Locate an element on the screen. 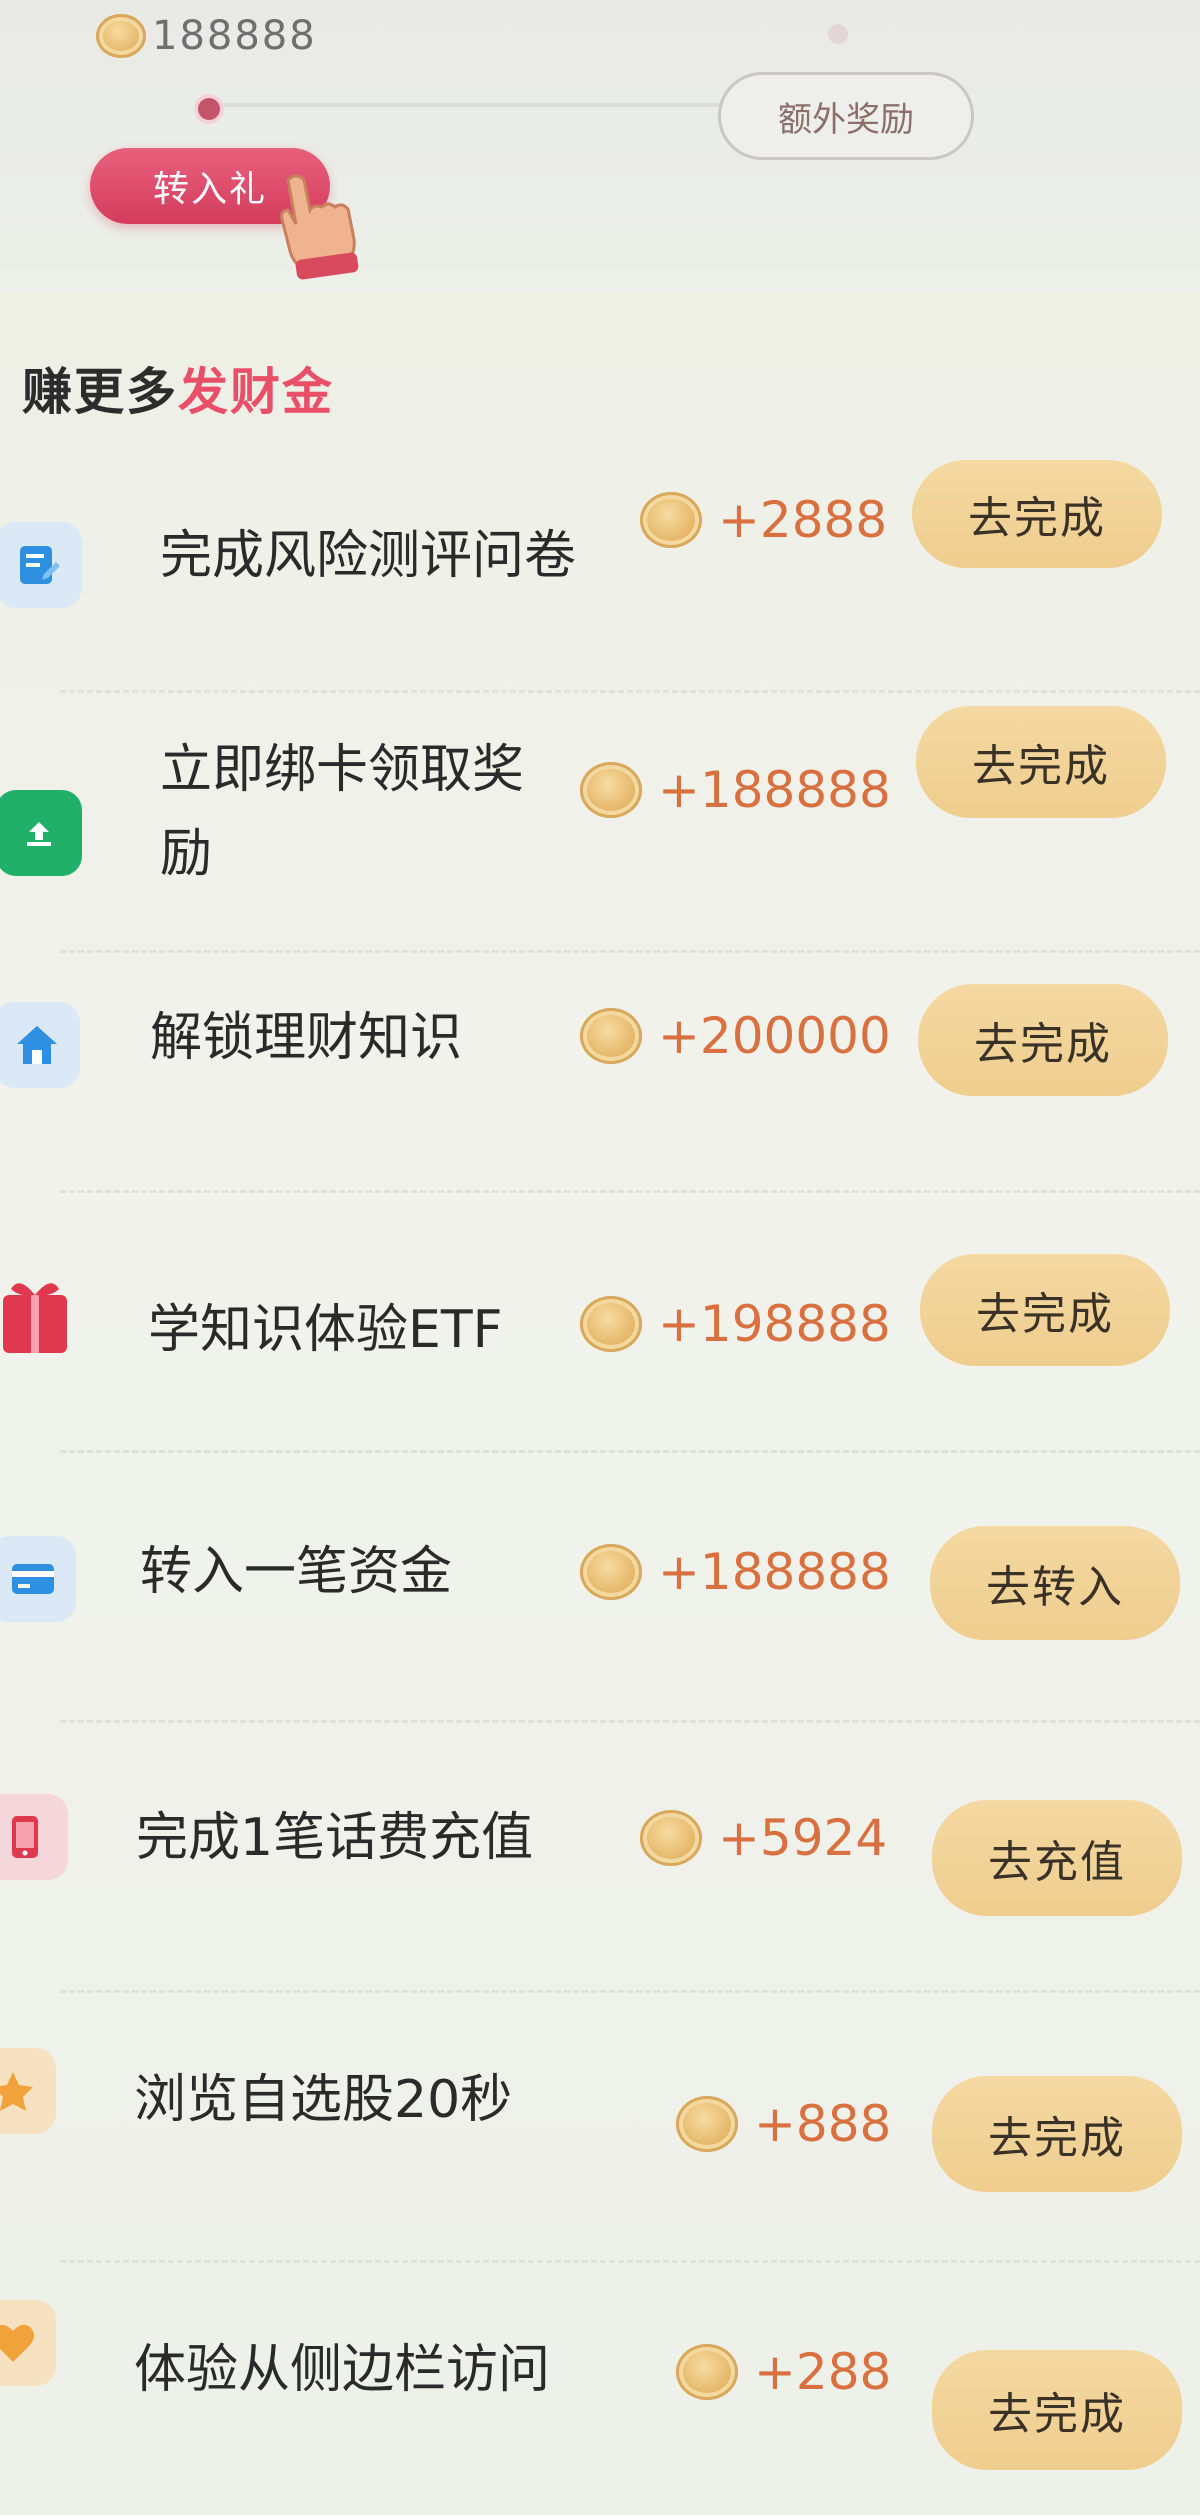 The width and height of the screenshot is (1200, 2515). task-row: 学知识体验ETF +198888 去完成 is located at coordinates (600, 1330).